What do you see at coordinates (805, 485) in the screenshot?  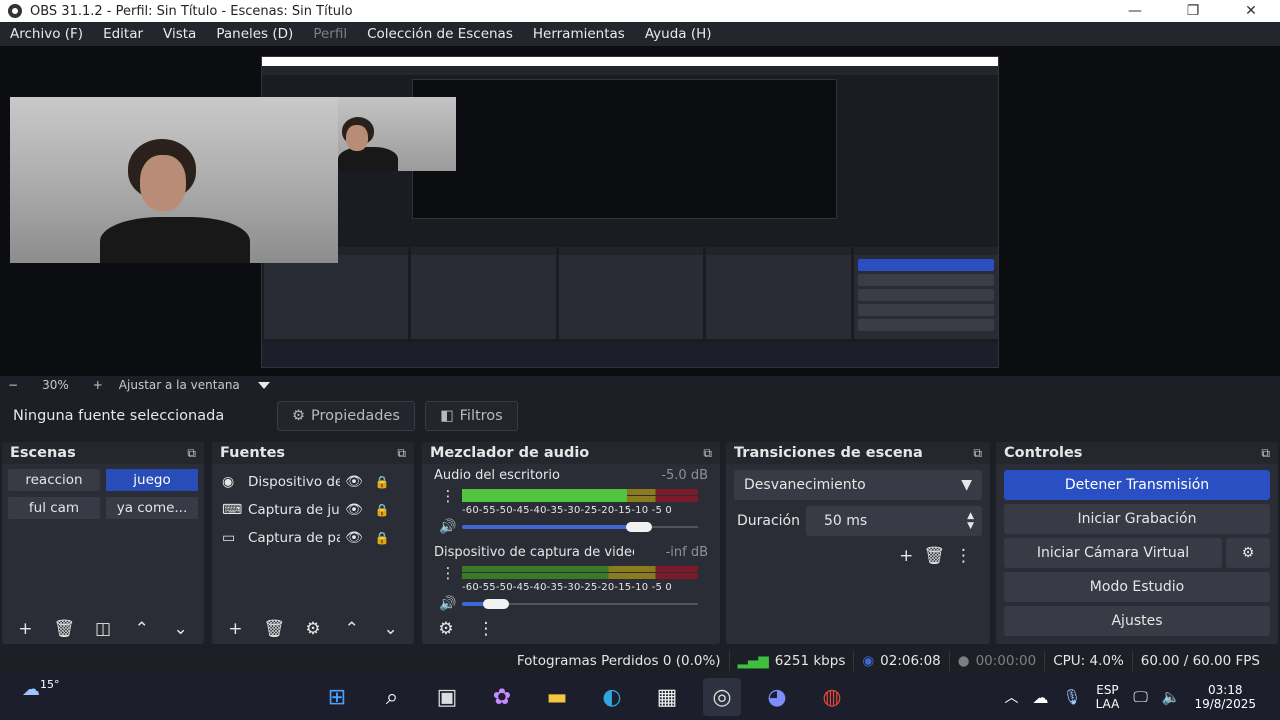 I see `transition-value: Desvanecimiento` at bounding box center [805, 485].